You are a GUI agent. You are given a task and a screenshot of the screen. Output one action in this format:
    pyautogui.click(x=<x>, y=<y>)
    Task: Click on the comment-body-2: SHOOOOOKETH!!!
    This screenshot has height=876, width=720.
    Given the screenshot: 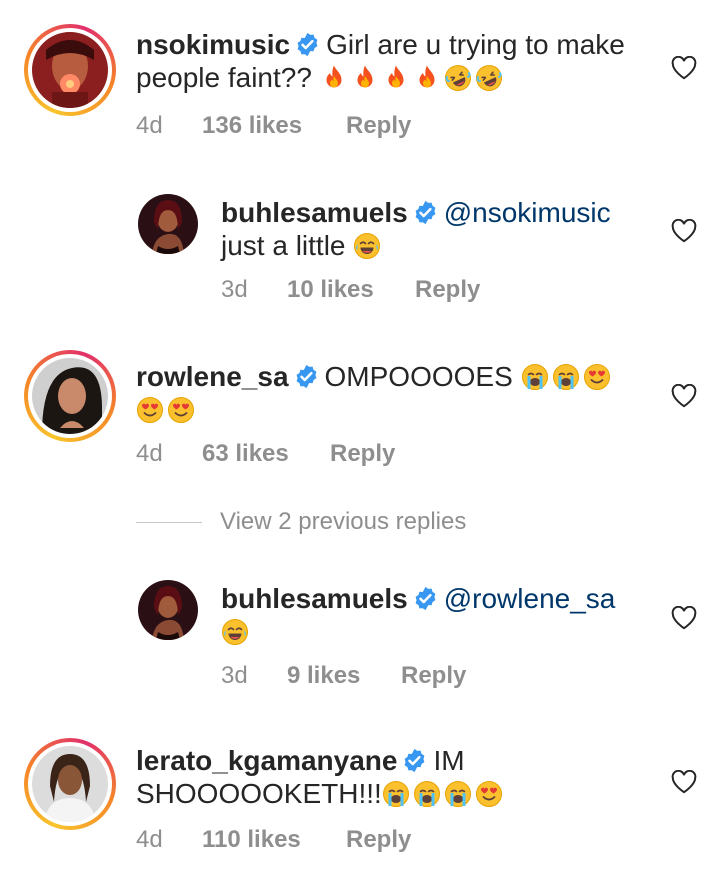 What is the action you would take?
    pyautogui.click(x=259, y=793)
    